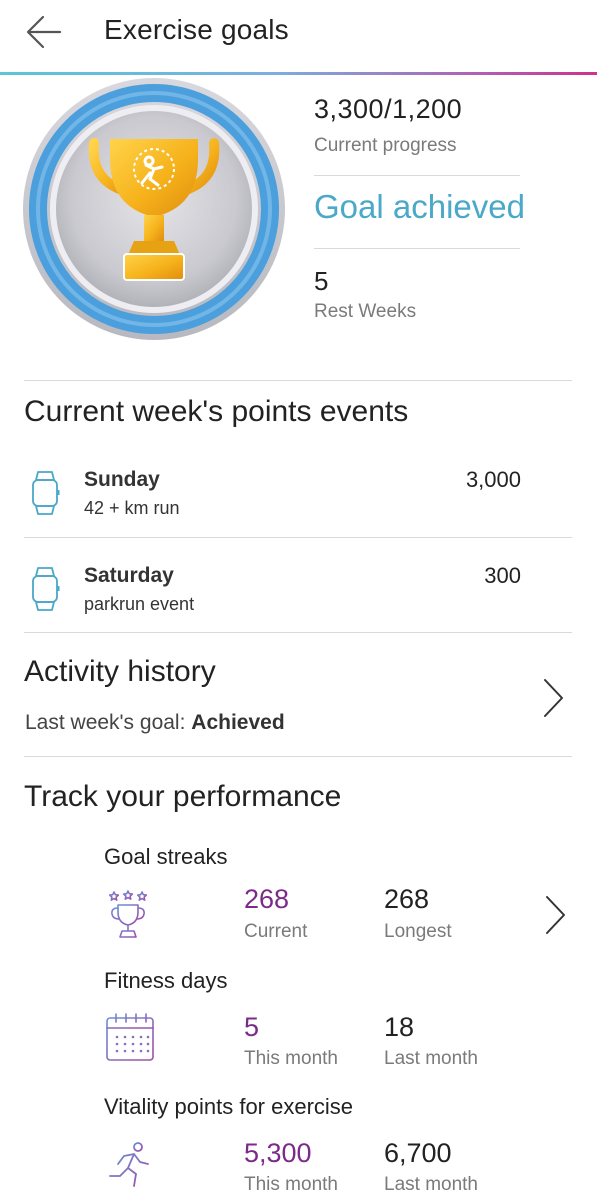  I want to click on goal-streaks-row: Goal streaks 268 Current 268 Longest, so click(298, 896).